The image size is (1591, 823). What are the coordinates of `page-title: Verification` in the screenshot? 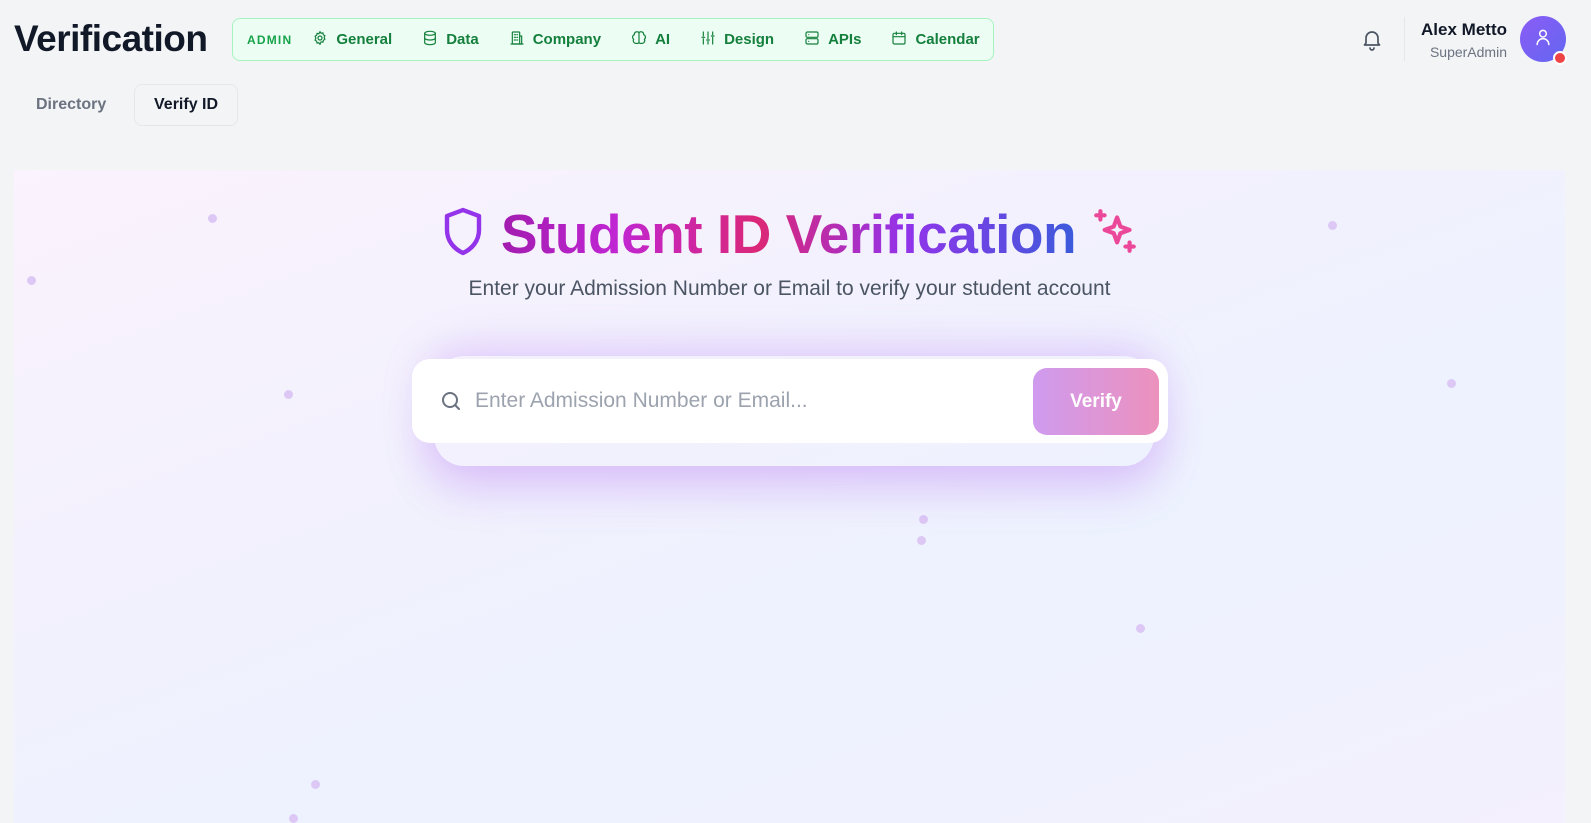 It's located at (111, 38).